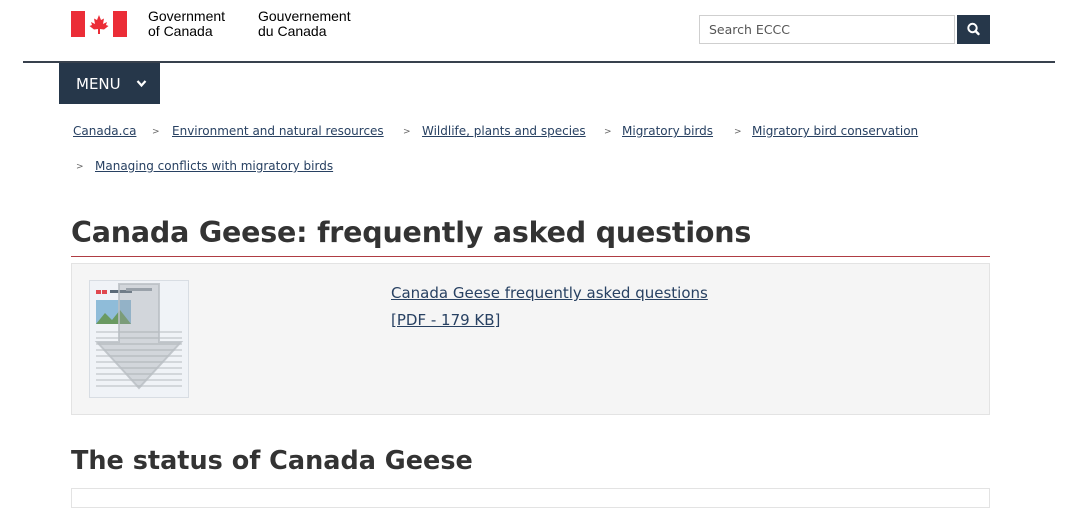 The height and width of the screenshot is (508, 1080). I want to click on search-icon, so click(973, 29).